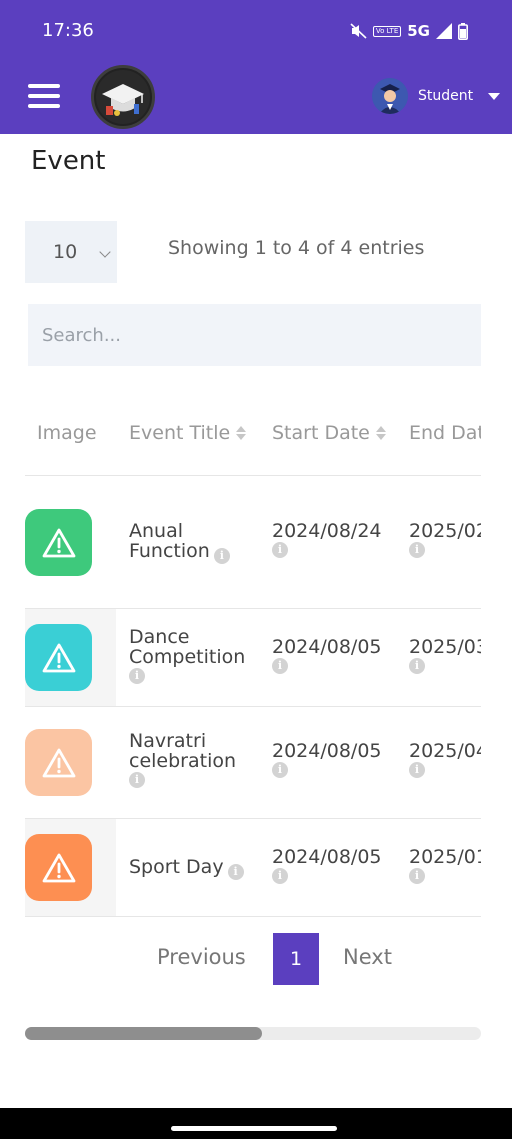 The height and width of the screenshot is (1139, 512). What do you see at coordinates (176, 867) in the screenshot?
I see `event-title: Sport Day` at bounding box center [176, 867].